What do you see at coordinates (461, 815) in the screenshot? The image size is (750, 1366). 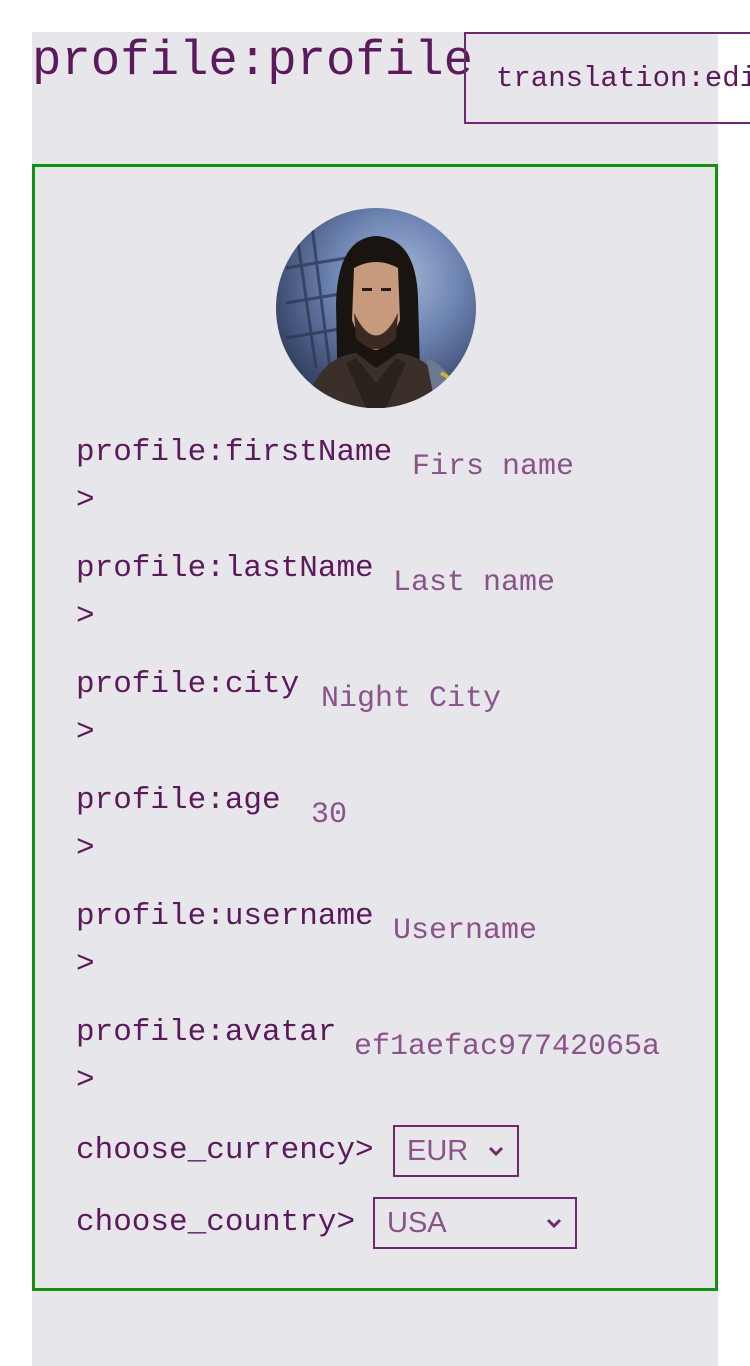 I see `age-input` at bounding box center [461, 815].